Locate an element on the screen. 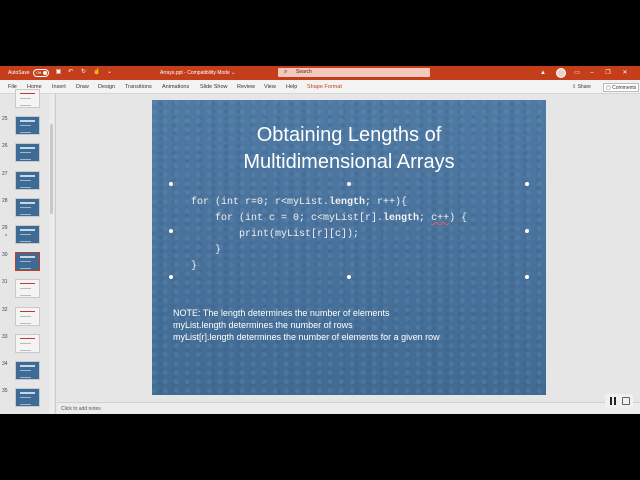  video-controls is located at coordinates (619, 401).